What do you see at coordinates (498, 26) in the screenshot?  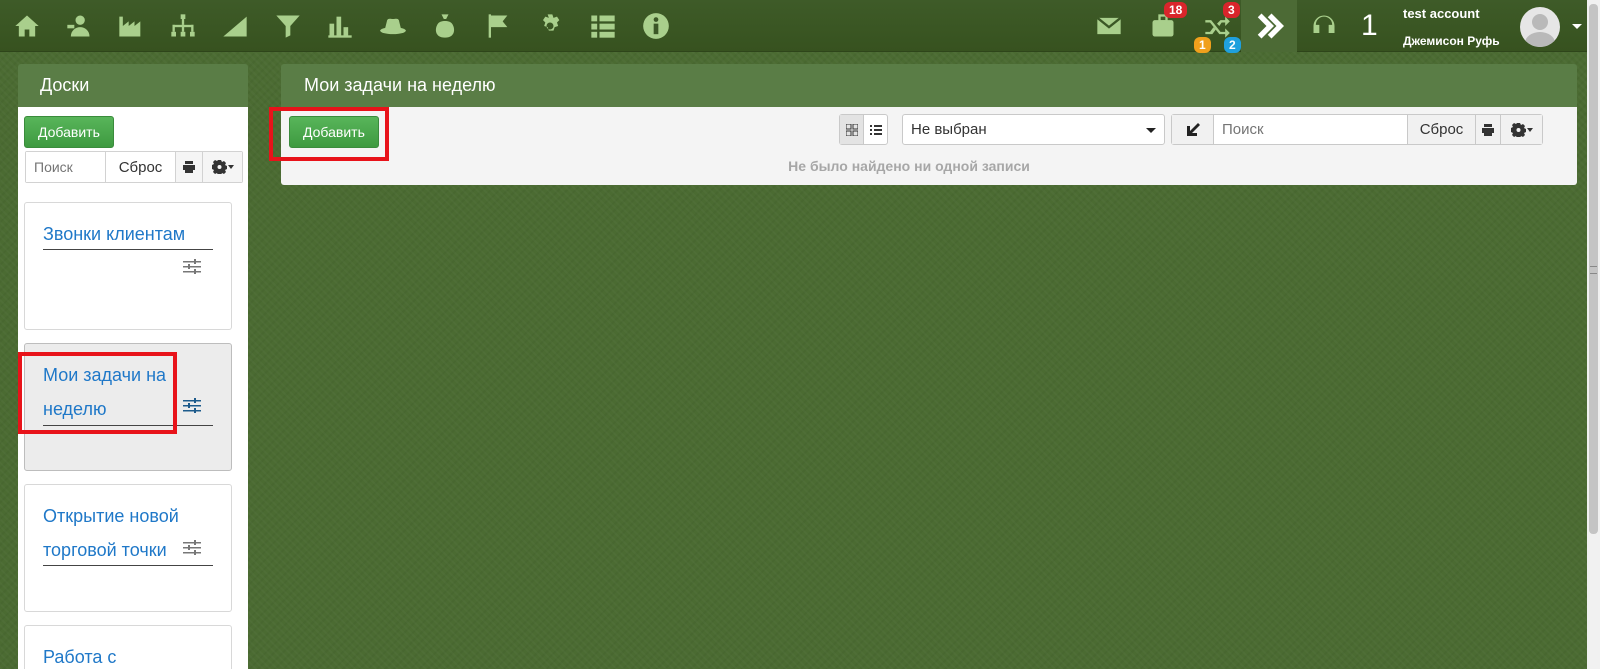 I see `flag-icon` at bounding box center [498, 26].